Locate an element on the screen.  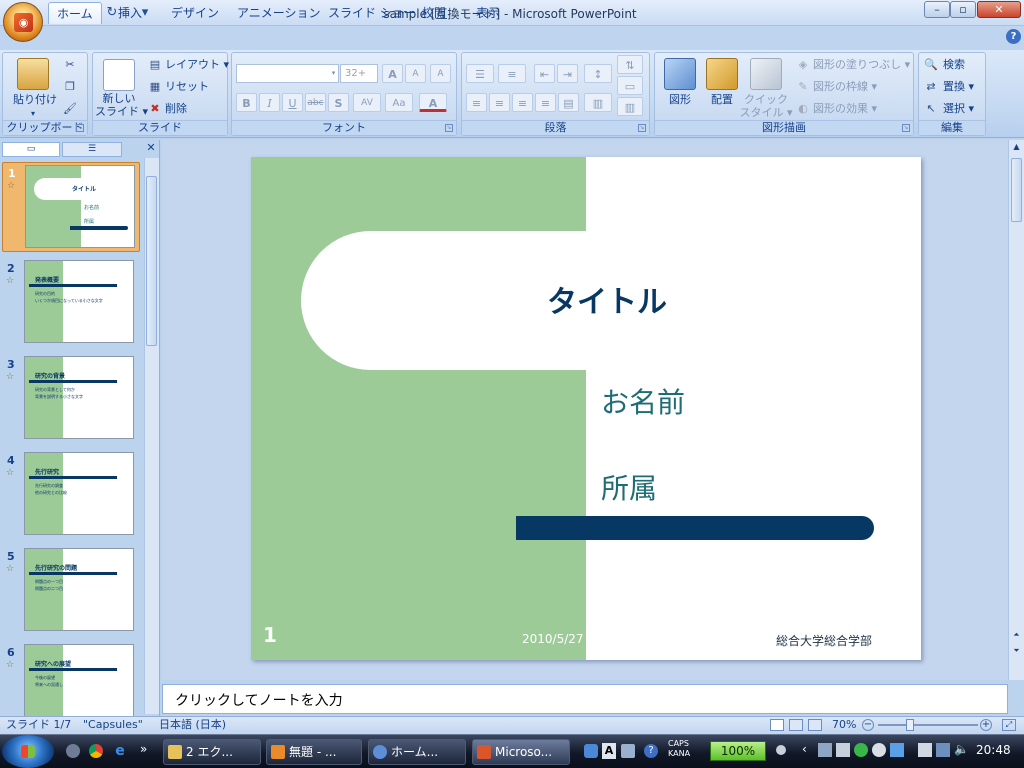
sorter-view-icon is located at coordinates (796, 725).